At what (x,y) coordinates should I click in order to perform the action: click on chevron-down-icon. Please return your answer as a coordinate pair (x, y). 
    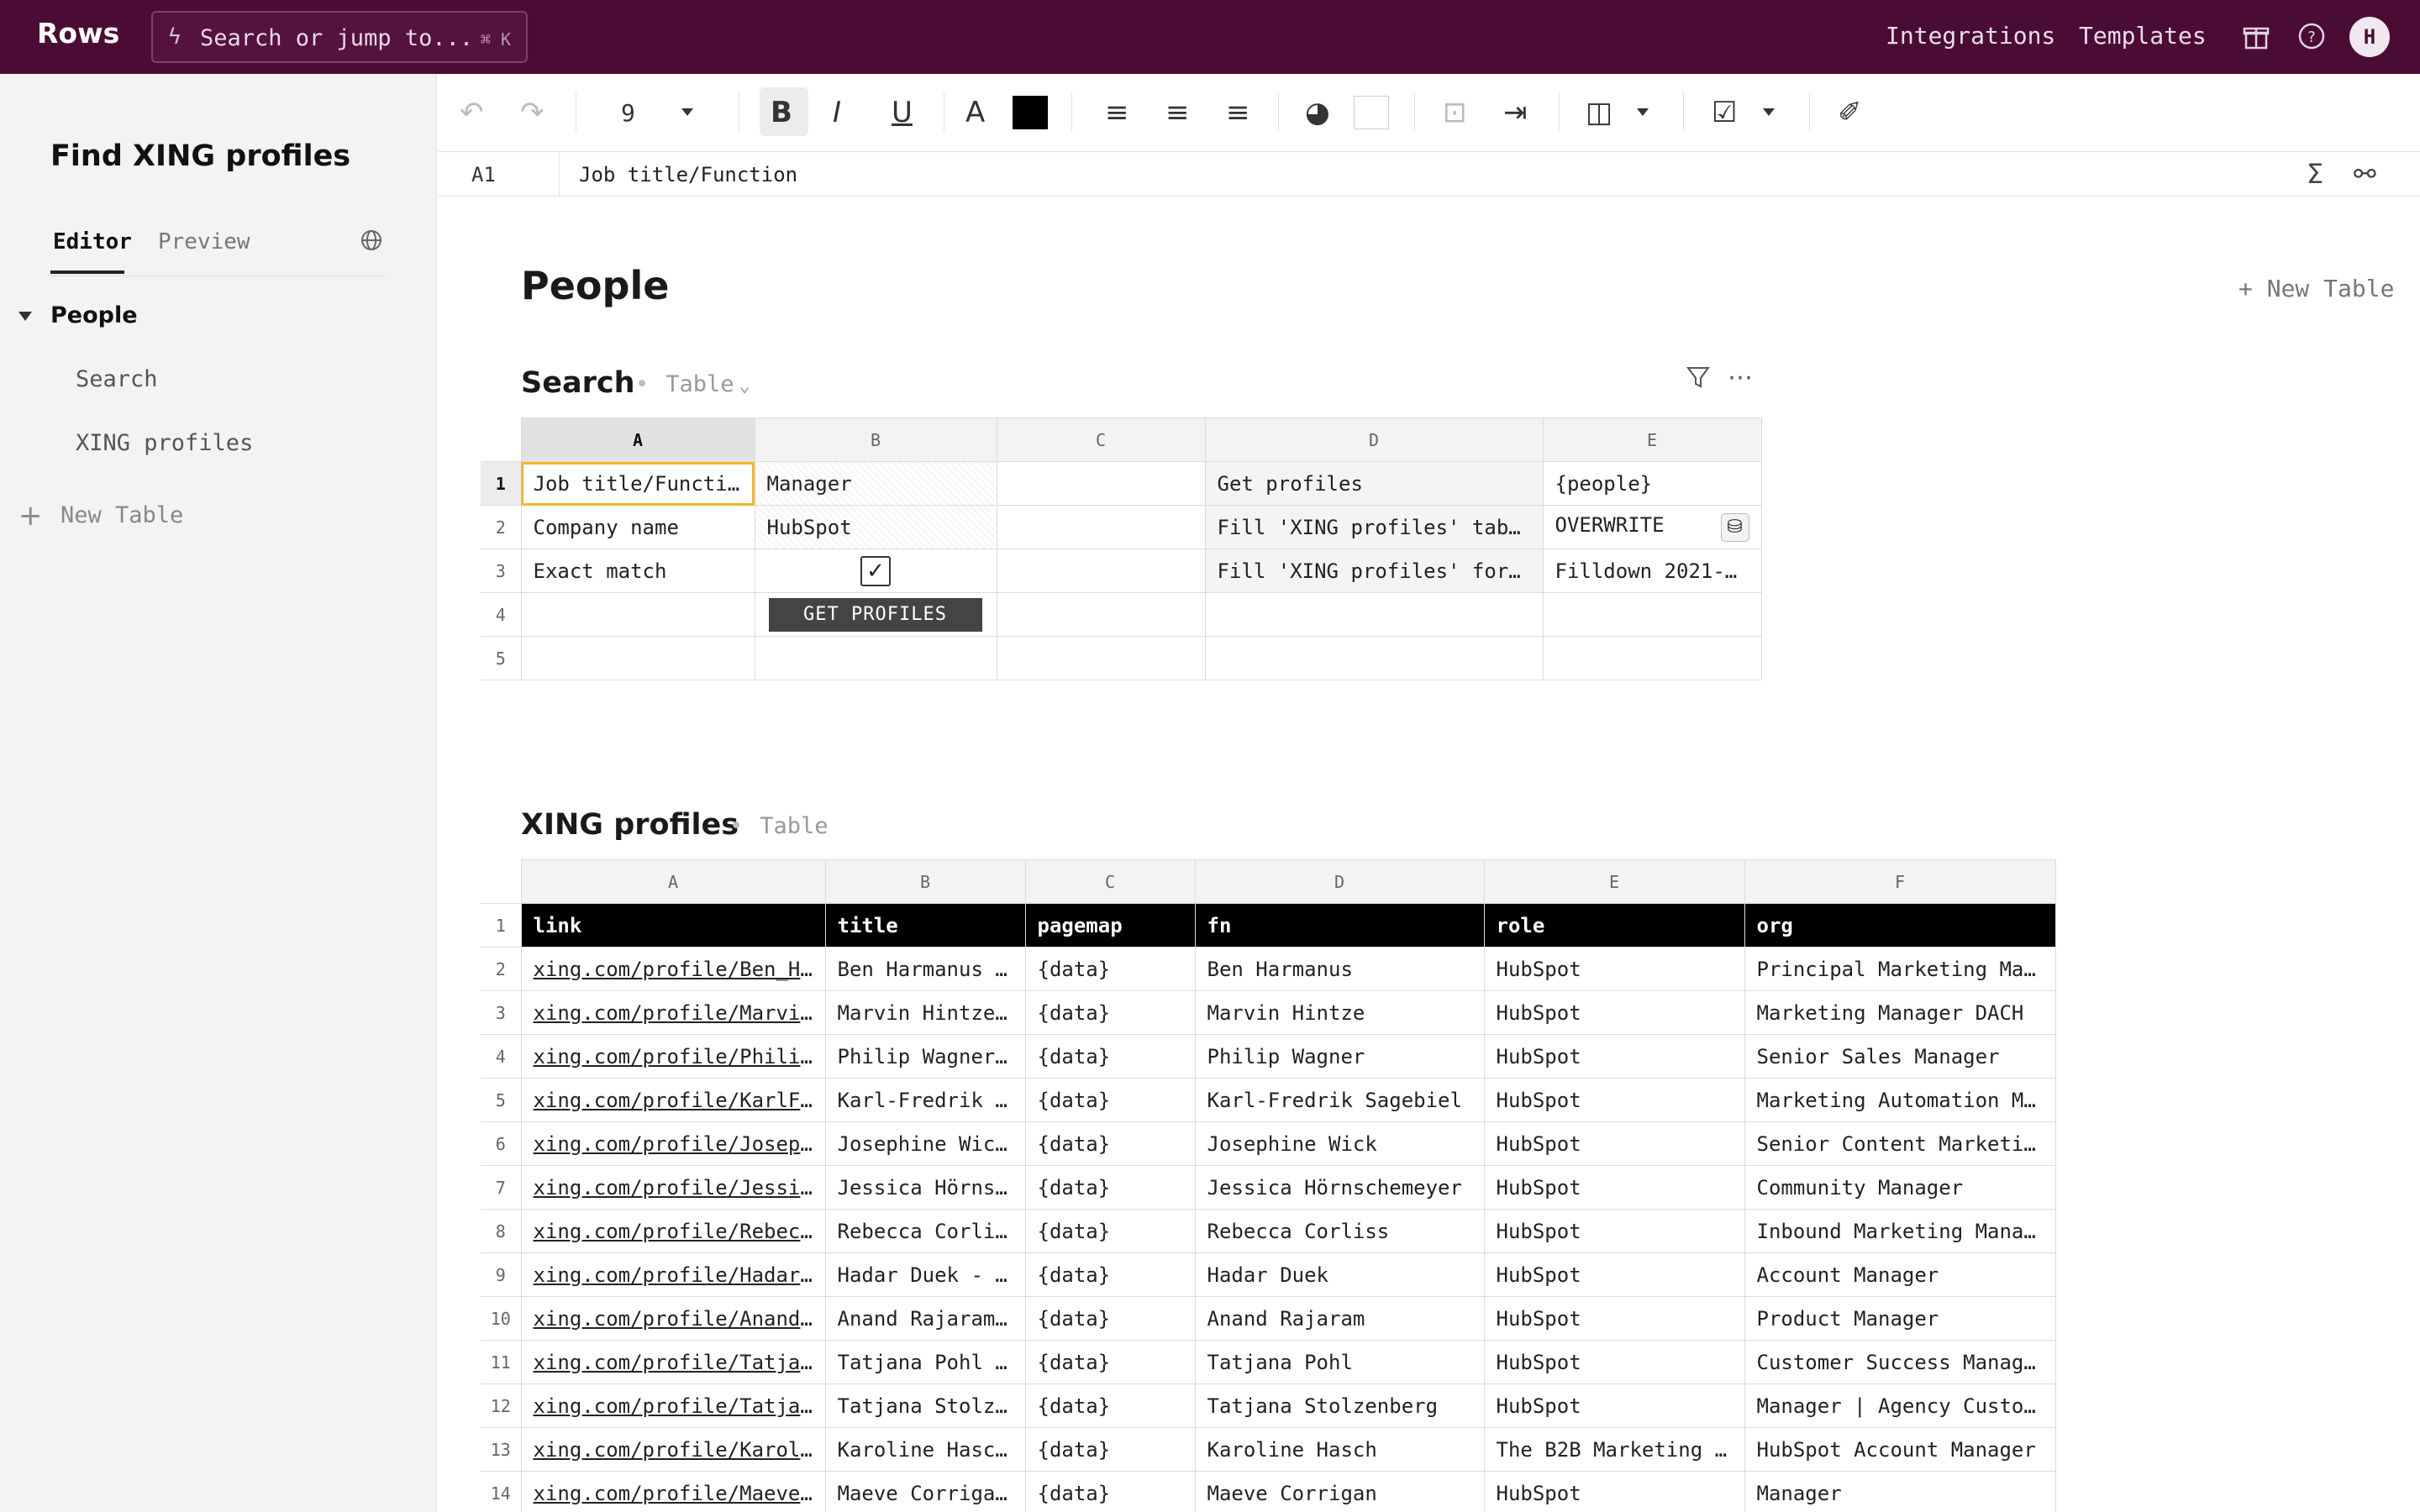
    Looking at the image, I should click on (25, 316).